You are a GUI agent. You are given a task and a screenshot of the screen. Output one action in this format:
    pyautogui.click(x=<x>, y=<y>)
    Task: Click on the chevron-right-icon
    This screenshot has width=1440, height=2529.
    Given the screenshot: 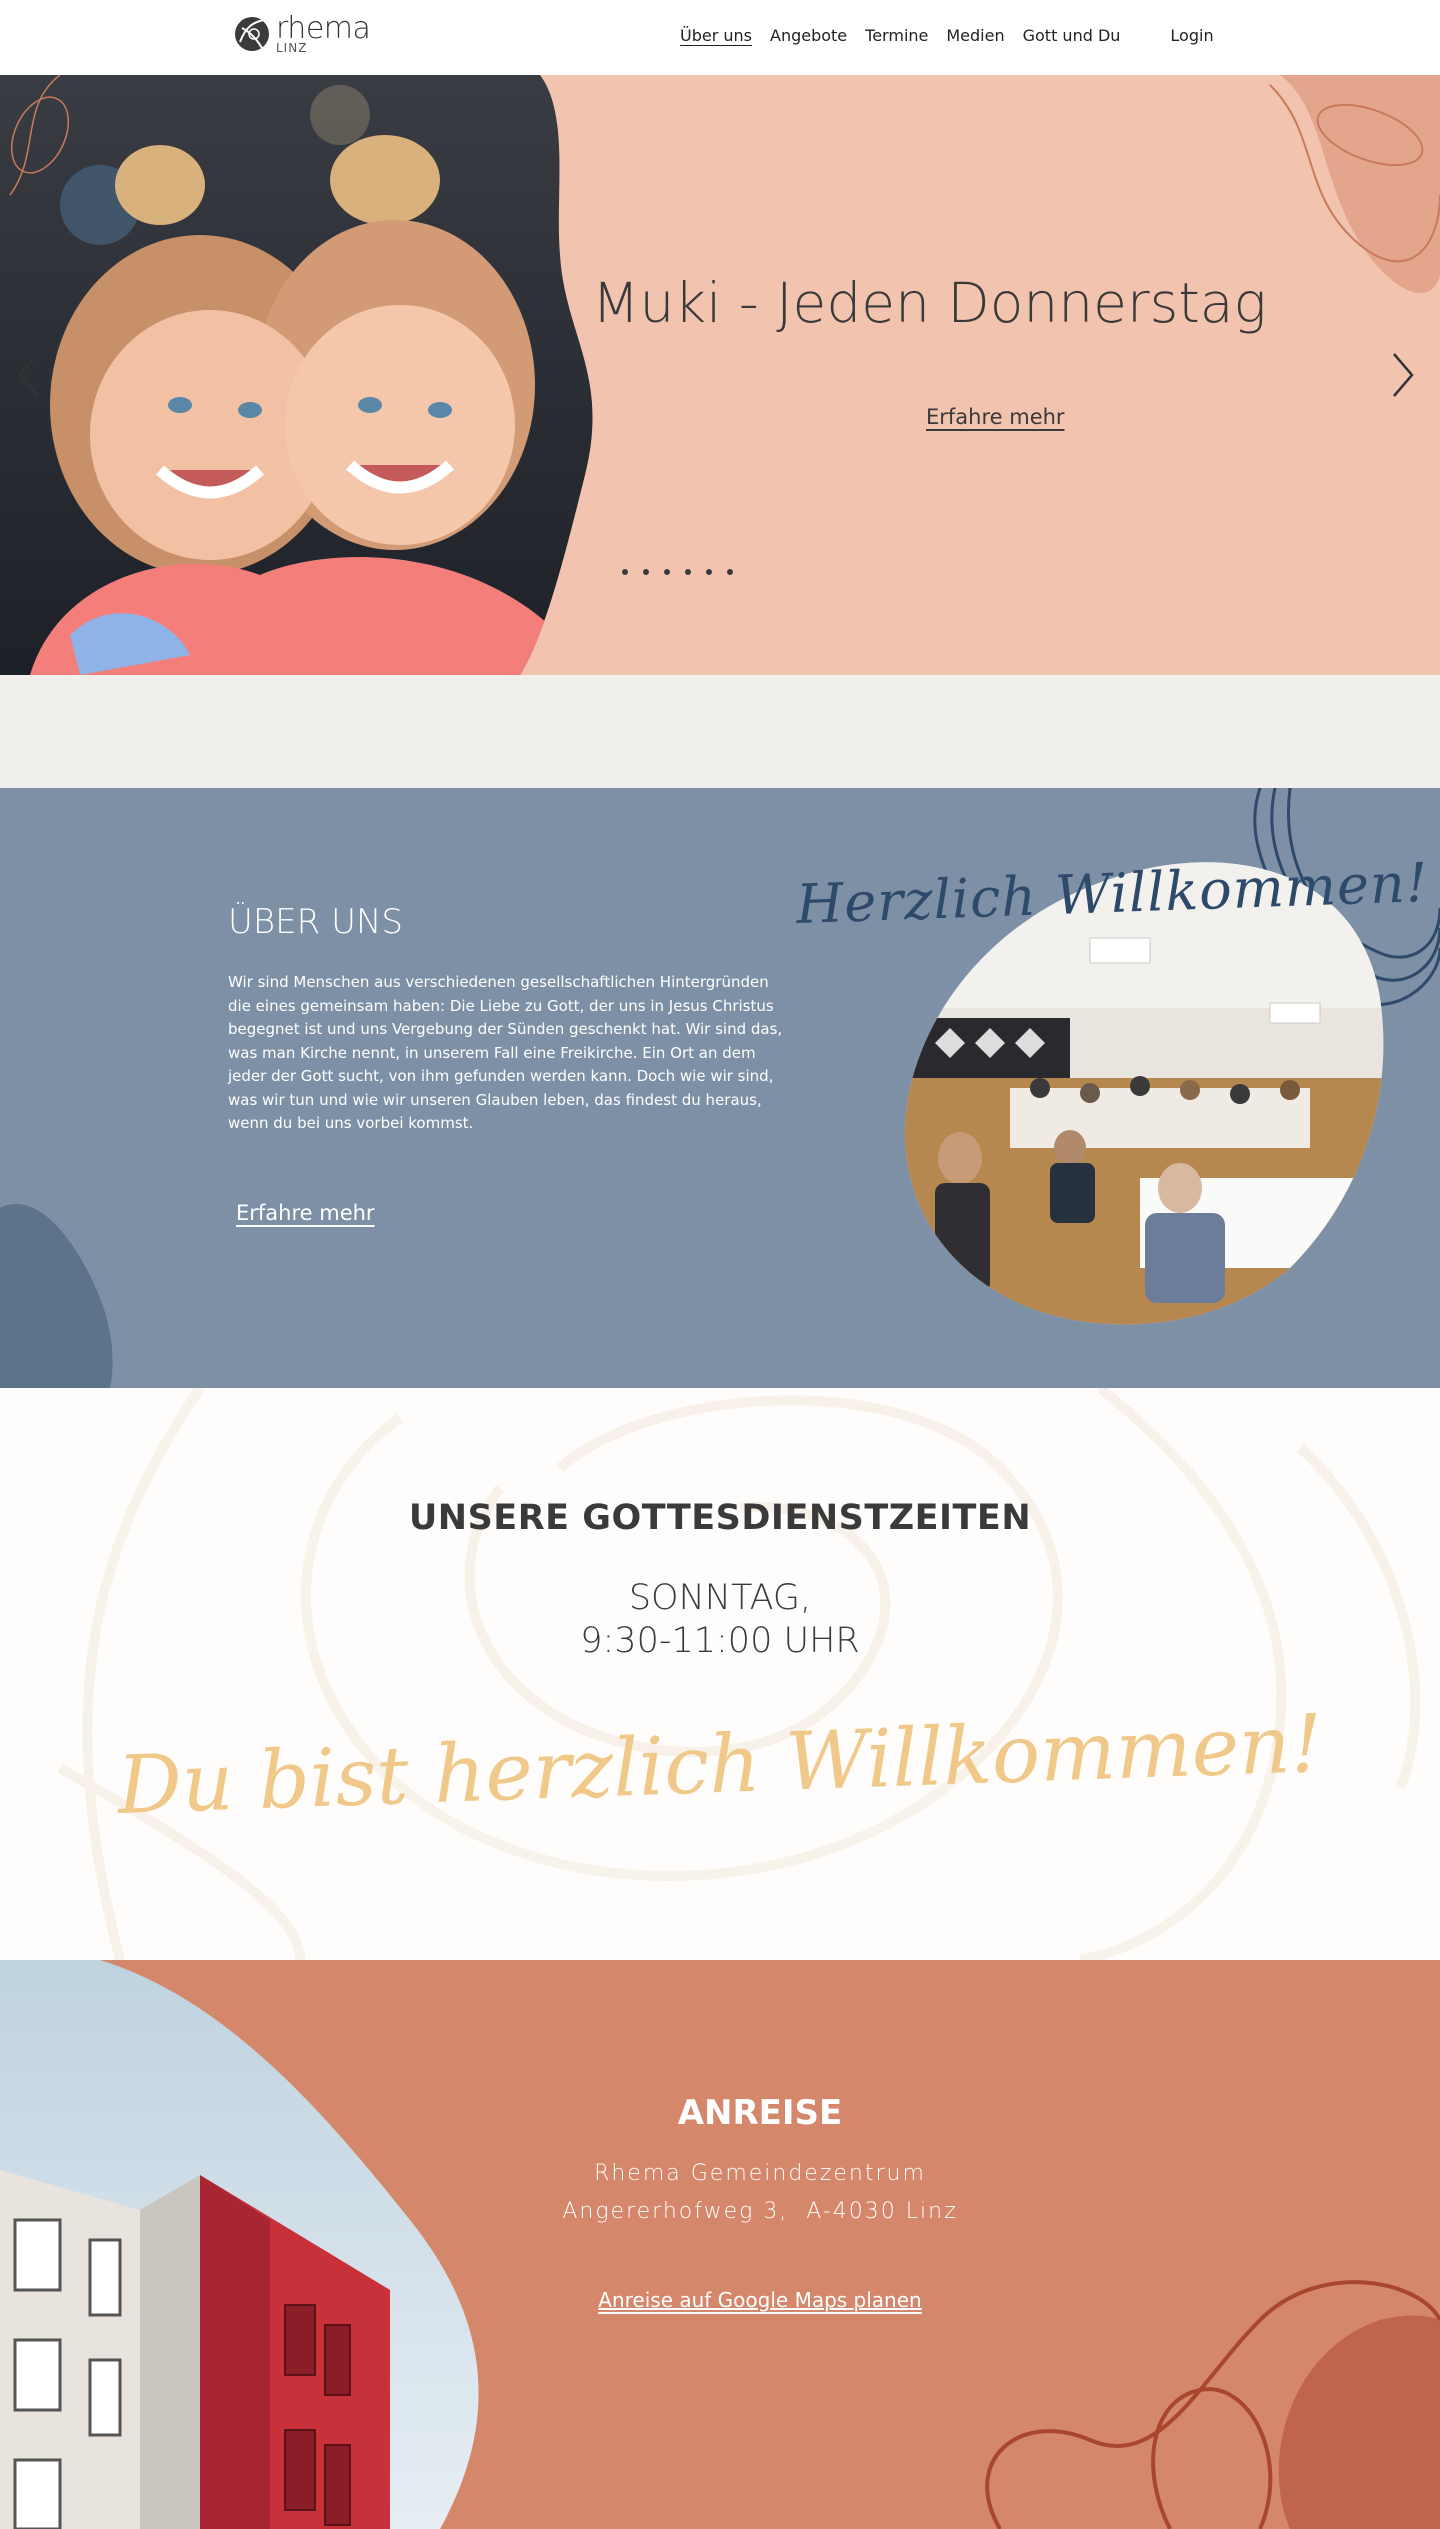 What is the action you would take?
    pyautogui.click(x=1403, y=375)
    